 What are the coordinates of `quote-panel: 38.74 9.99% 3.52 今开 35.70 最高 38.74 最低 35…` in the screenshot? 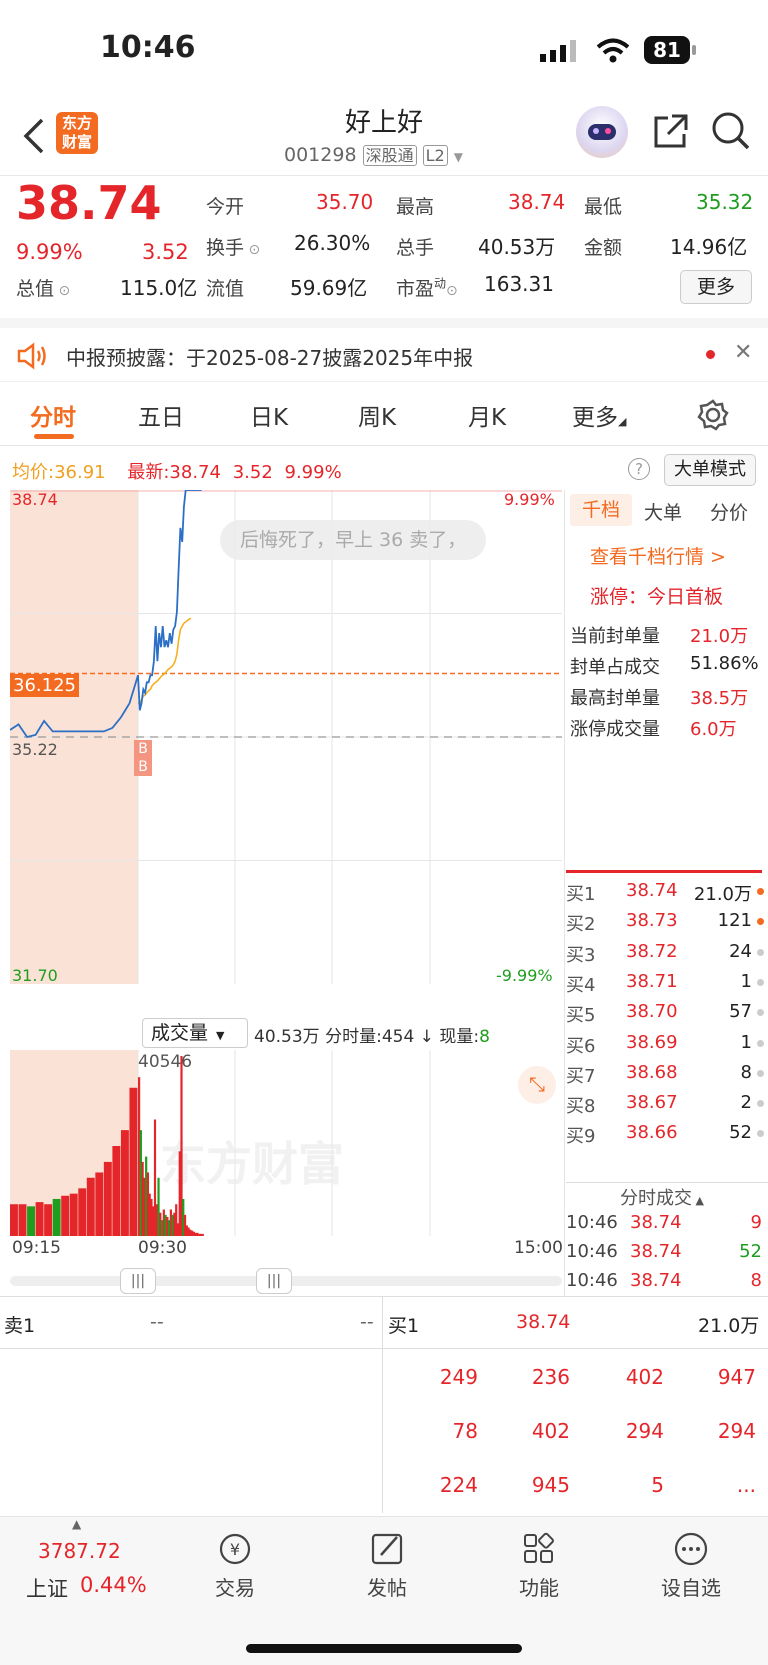 It's located at (384, 247).